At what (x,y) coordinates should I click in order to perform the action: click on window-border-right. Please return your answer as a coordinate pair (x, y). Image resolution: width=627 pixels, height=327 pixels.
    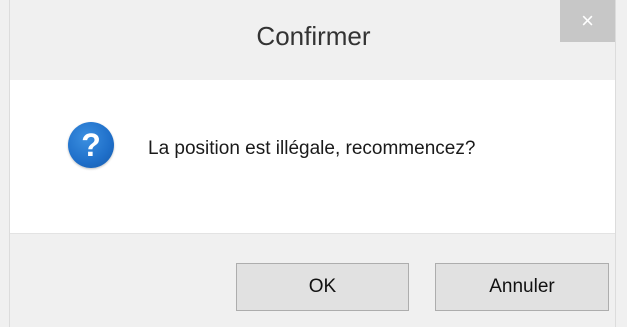
    Looking at the image, I should click on (621, 163).